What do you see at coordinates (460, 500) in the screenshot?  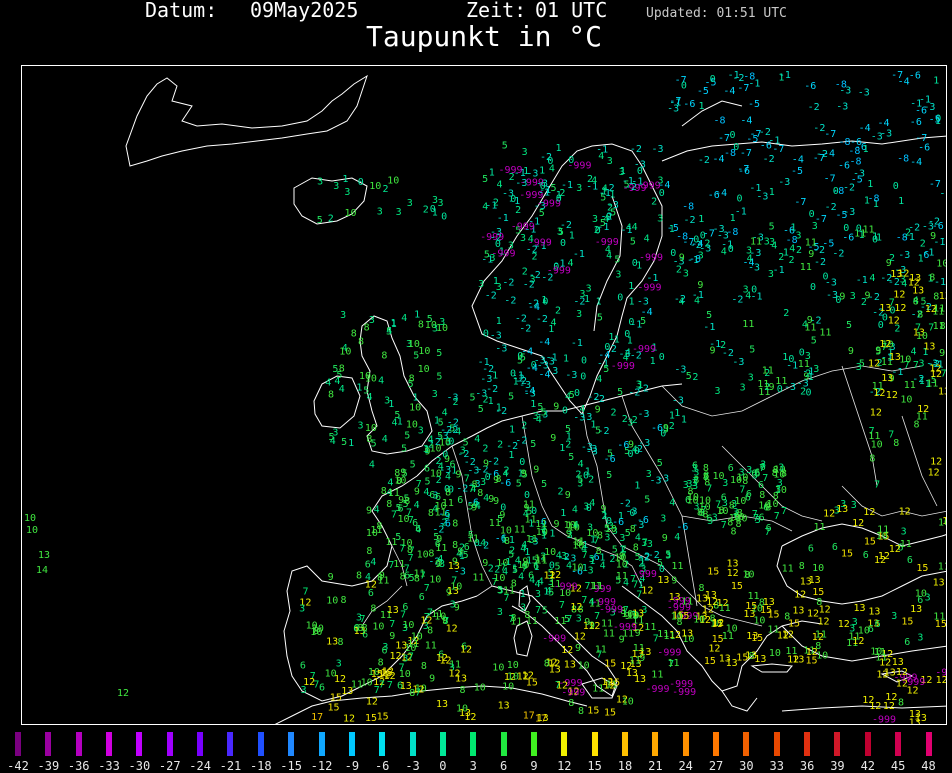 I see `station-value: 6` at bounding box center [460, 500].